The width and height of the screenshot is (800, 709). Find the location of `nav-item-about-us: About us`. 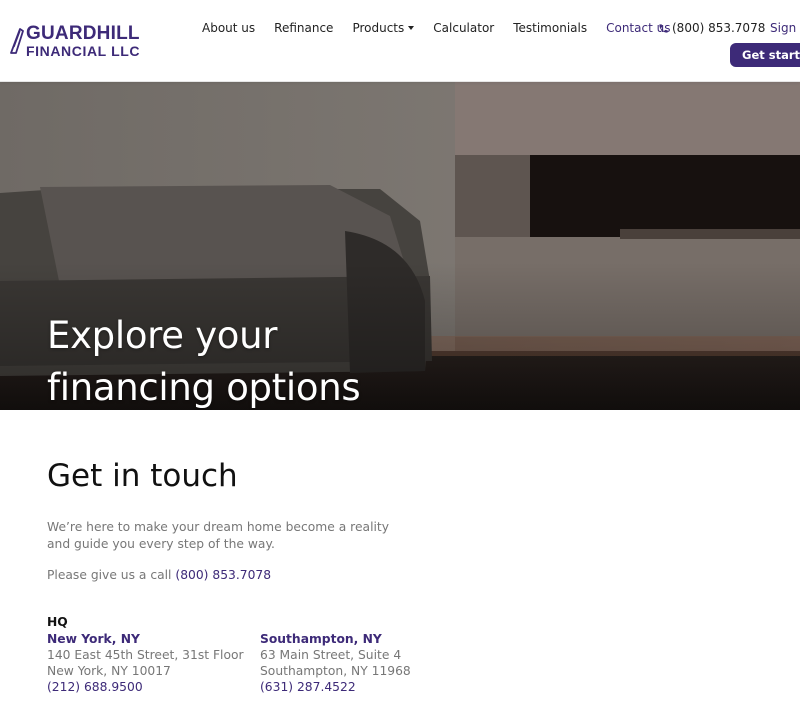

nav-item-about-us: About us is located at coordinates (228, 28).